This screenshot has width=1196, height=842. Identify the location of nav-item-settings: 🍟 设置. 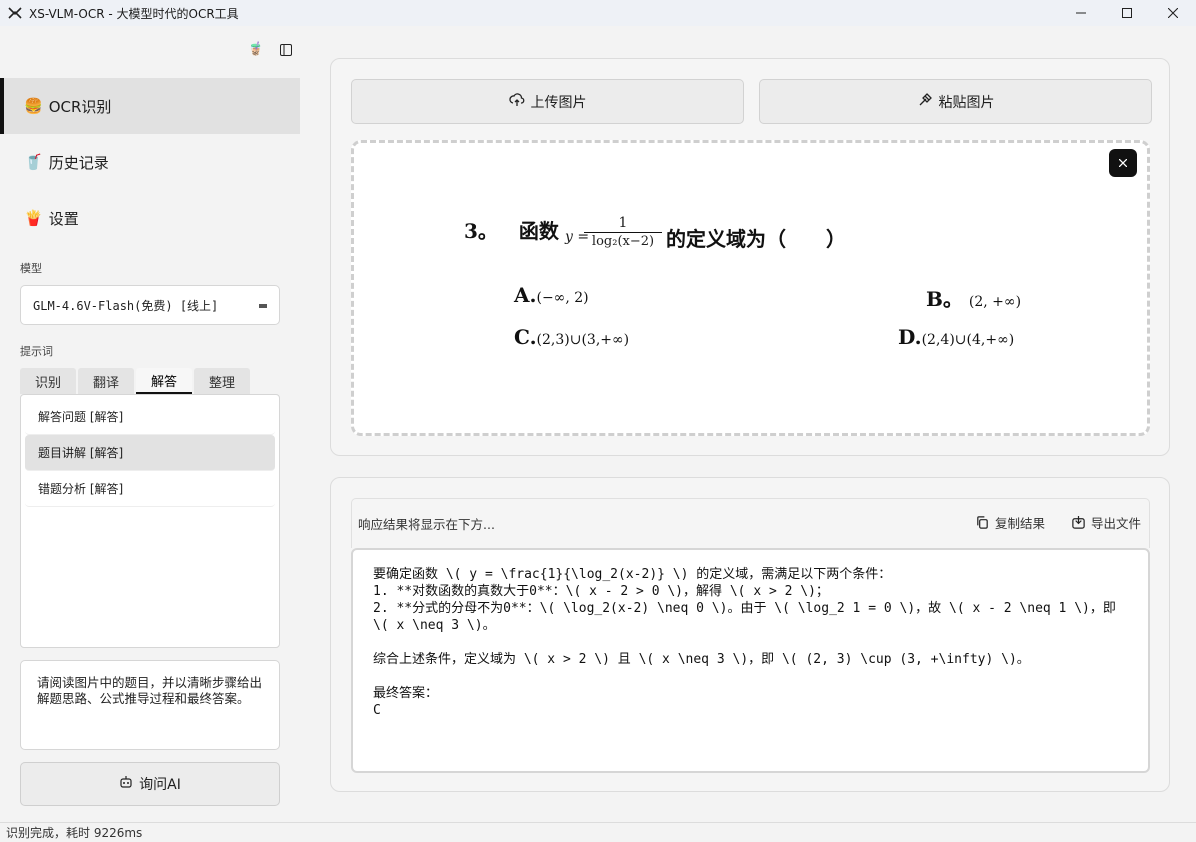
(150, 218).